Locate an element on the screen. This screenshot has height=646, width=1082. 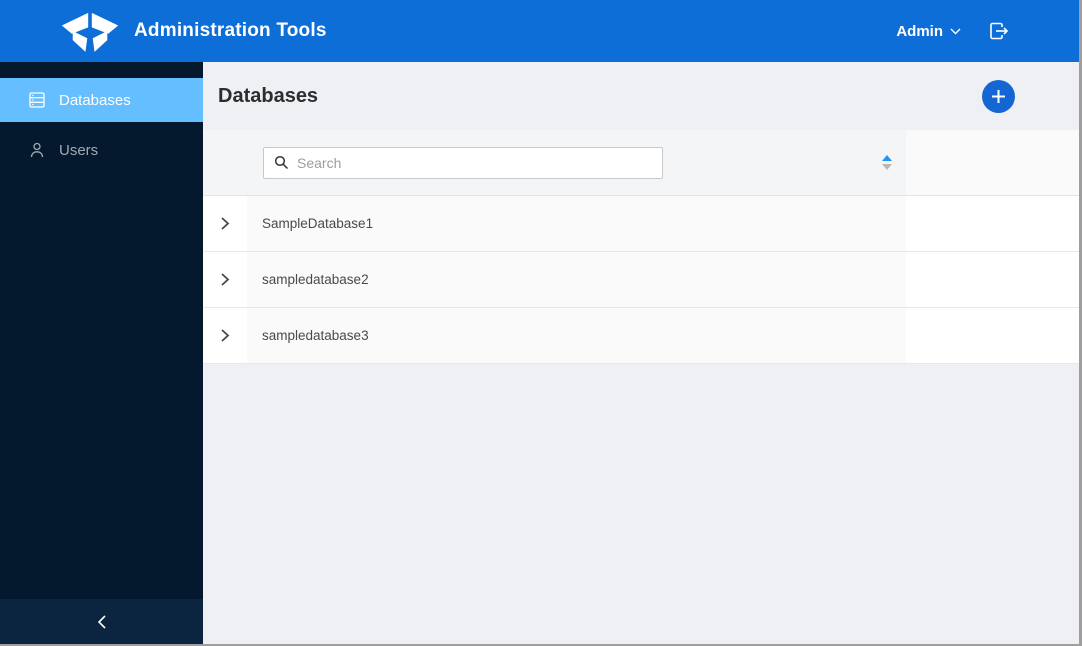
database-row: sampledatabase2 is located at coordinates (641, 280).